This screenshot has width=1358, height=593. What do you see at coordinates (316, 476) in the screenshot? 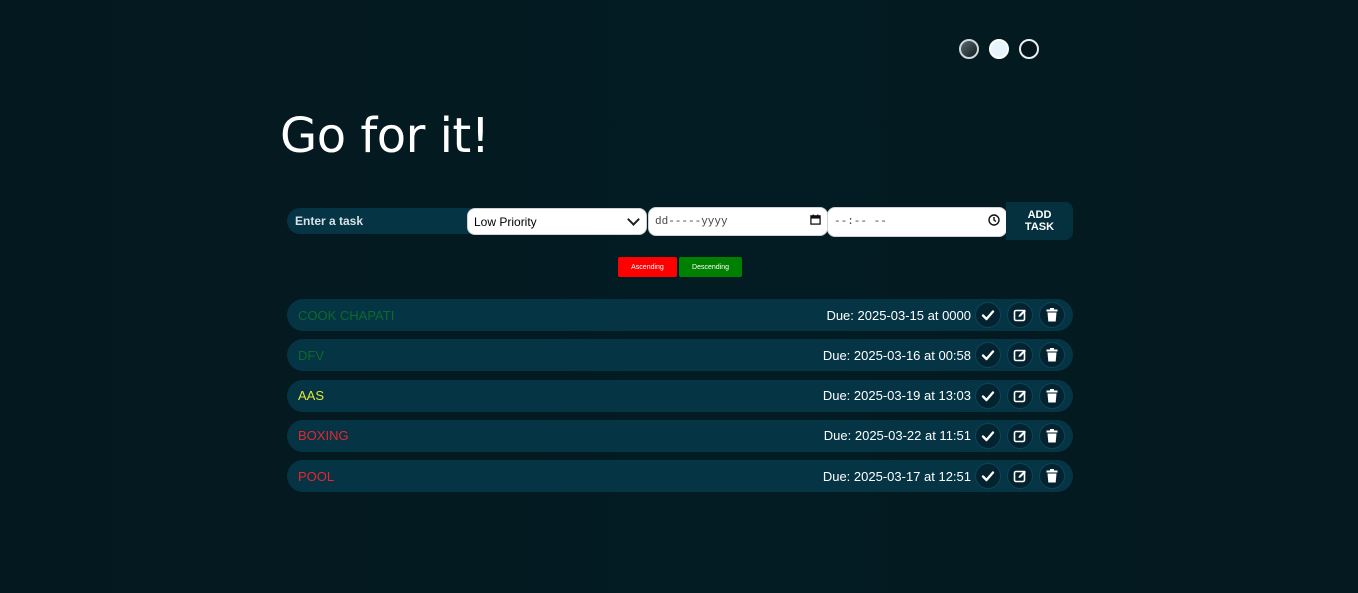
I see `task-name: POOL` at bounding box center [316, 476].